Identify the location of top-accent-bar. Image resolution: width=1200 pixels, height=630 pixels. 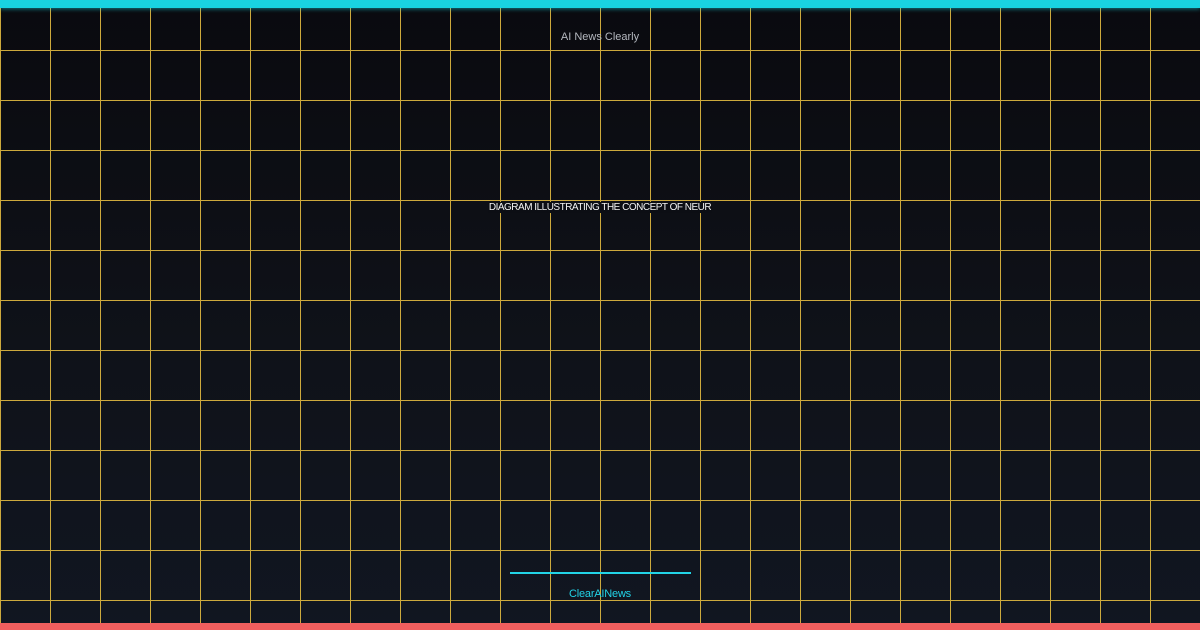
(600, 4).